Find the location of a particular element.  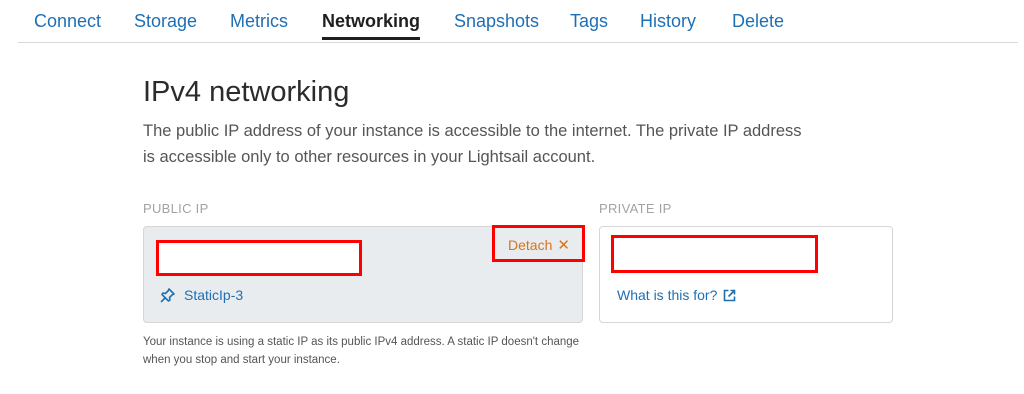

tab-history: History is located at coordinates (668, 21).